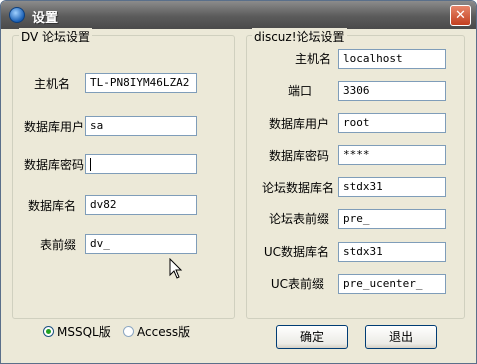 The image size is (477, 364). I want to click on uc-db-name-label: UC数据库名, so click(296, 252).